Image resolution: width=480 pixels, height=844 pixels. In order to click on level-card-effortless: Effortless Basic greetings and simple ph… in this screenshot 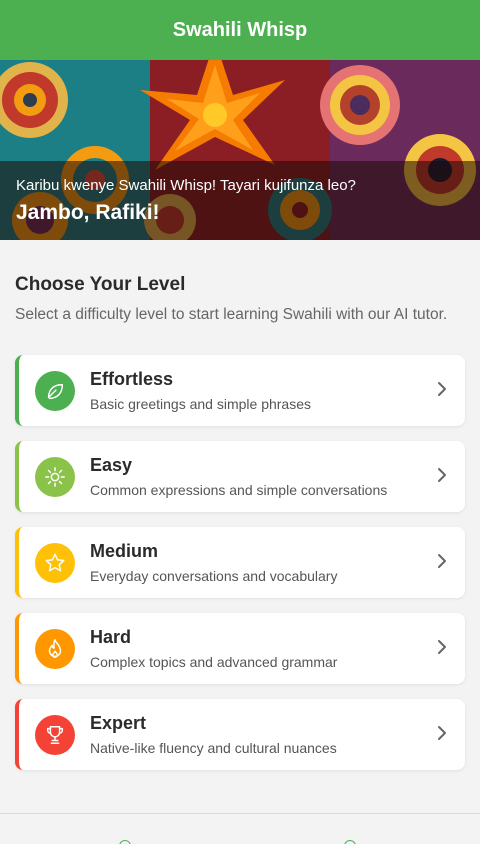, I will do `click(240, 390)`.